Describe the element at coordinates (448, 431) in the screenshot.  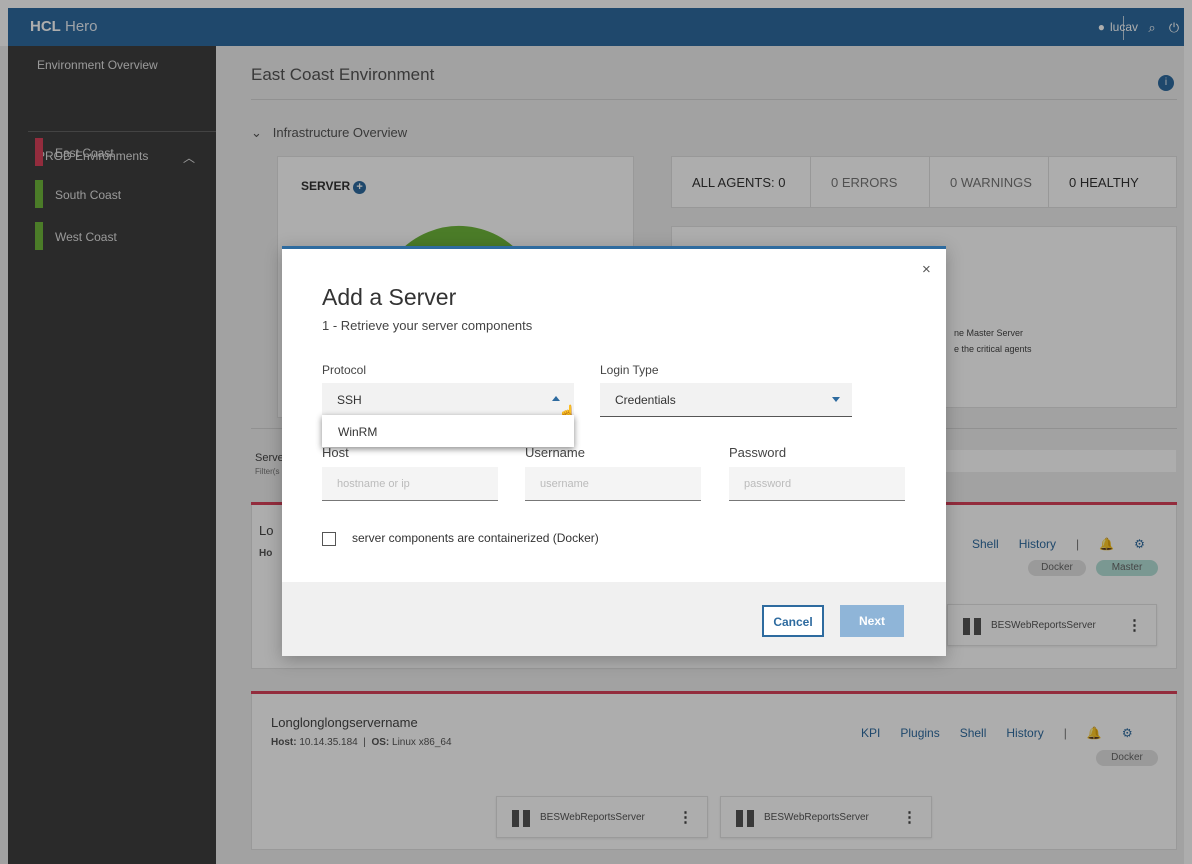
I see `protocol-option-winrm-cover: WinRM` at that location.